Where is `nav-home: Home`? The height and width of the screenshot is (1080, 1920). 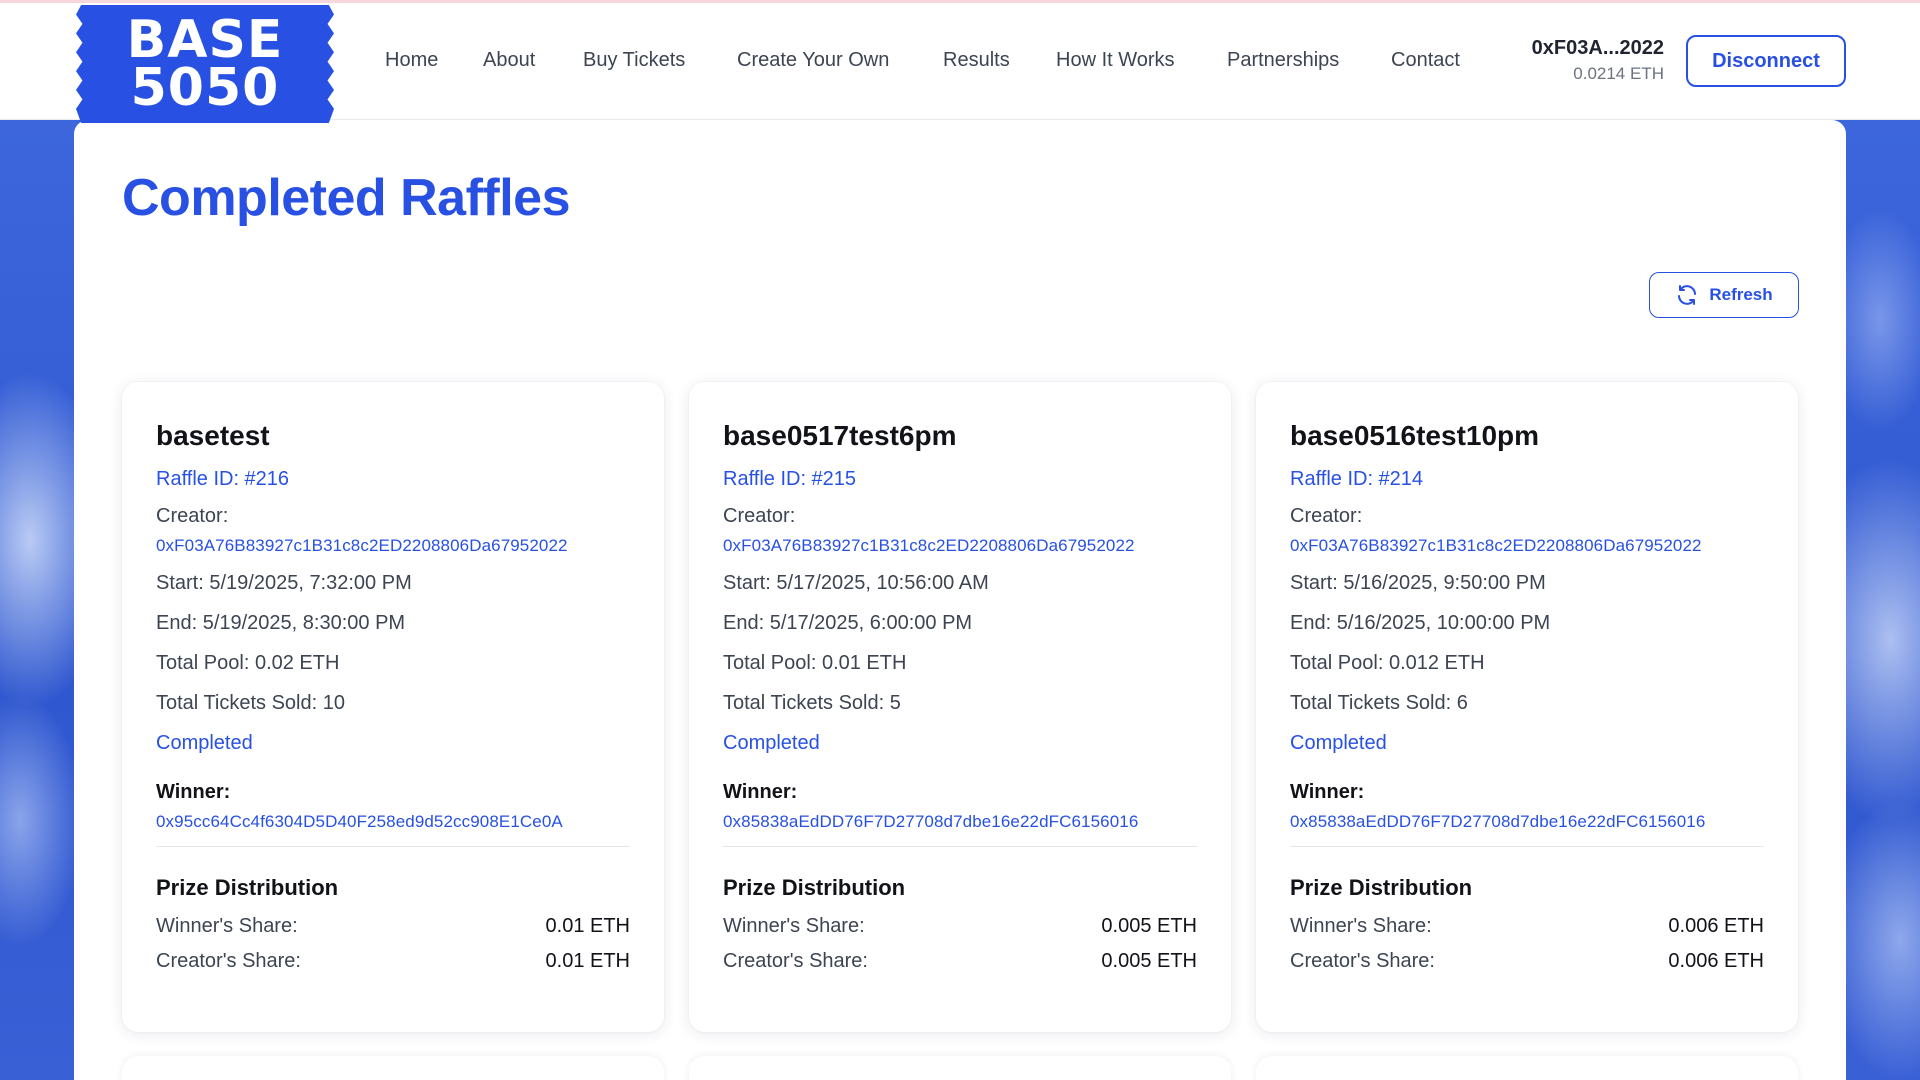
nav-home: Home is located at coordinates (411, 60).